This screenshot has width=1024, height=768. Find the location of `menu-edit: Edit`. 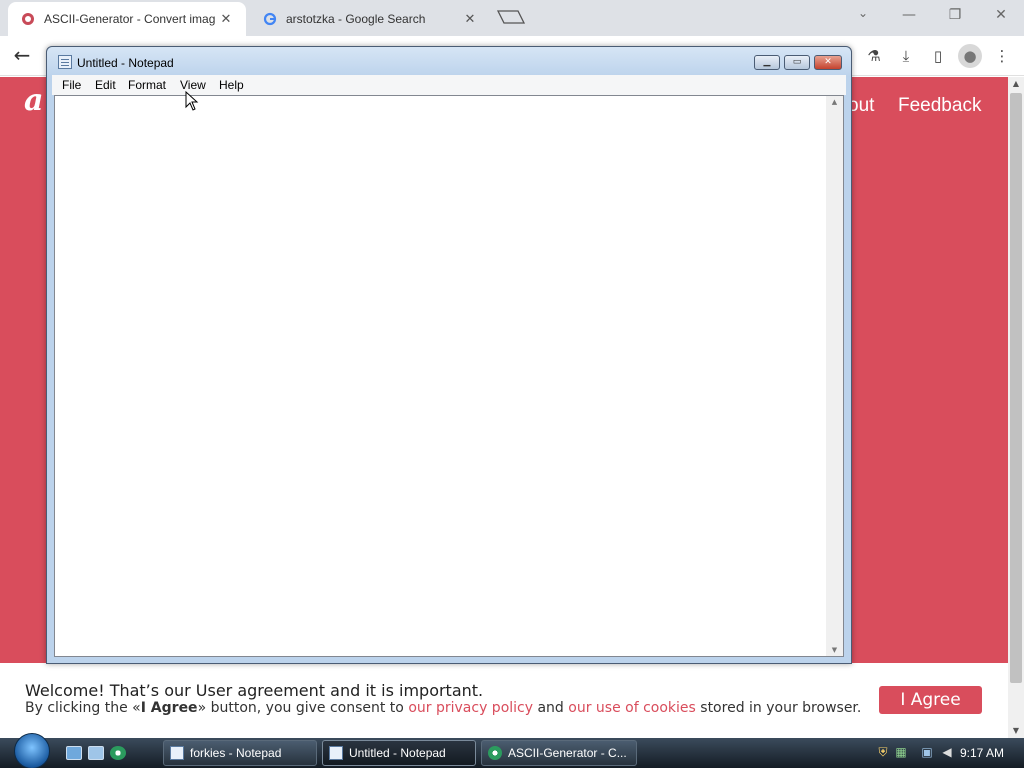

menu-edit: Edit is located at coordinates (105, 85).